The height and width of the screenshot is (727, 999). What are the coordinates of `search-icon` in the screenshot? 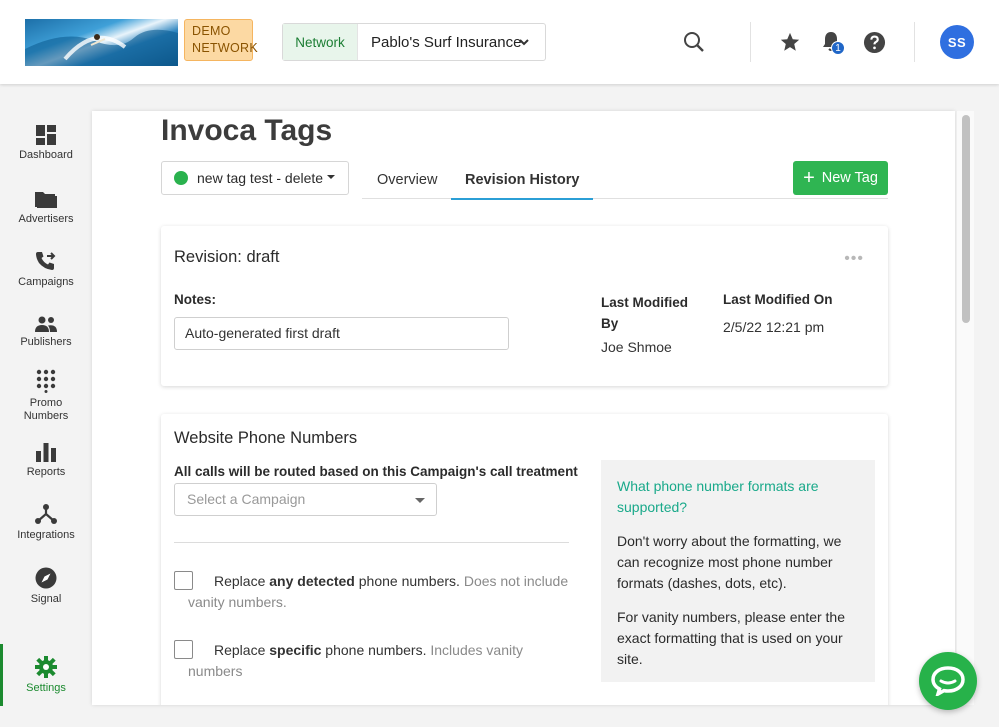 It's located at (694, 42).